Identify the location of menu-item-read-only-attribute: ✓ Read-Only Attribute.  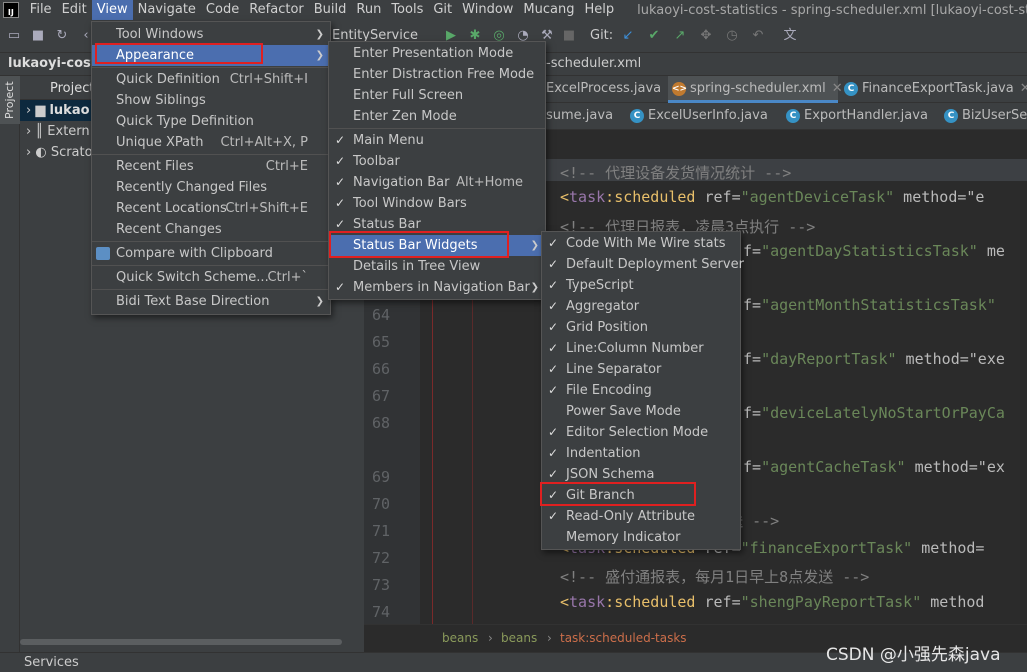
(641, 516).